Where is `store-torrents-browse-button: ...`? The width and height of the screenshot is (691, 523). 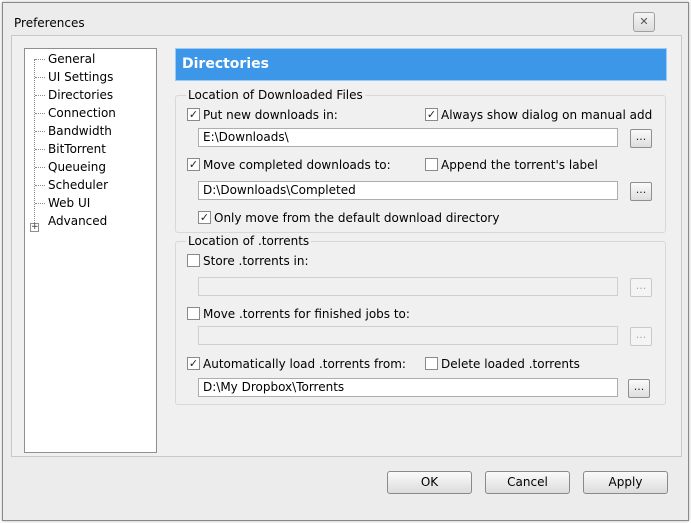 store-torrents-browse-button: ... is located at coordinates (641, 287).